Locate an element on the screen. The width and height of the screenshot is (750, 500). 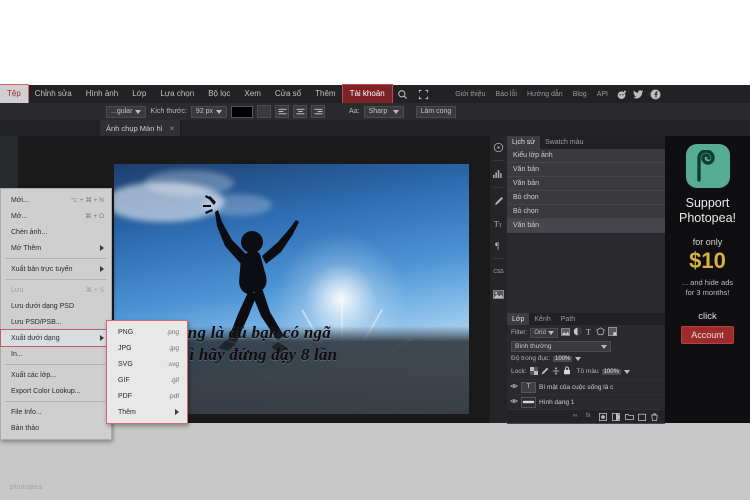
reddit-icon is located at coordinates (621, 94).